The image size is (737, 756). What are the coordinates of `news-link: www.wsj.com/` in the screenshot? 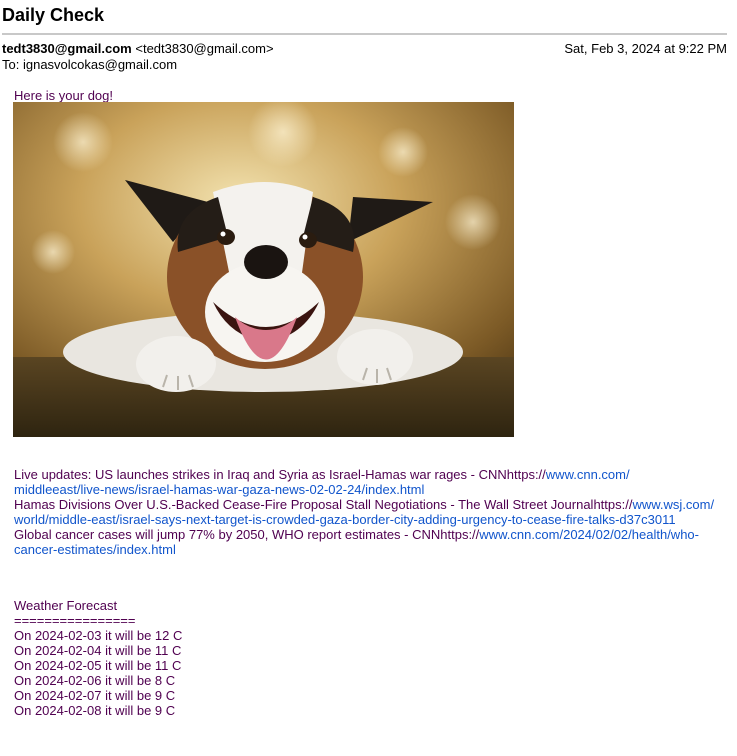 It's located at (673, 504).